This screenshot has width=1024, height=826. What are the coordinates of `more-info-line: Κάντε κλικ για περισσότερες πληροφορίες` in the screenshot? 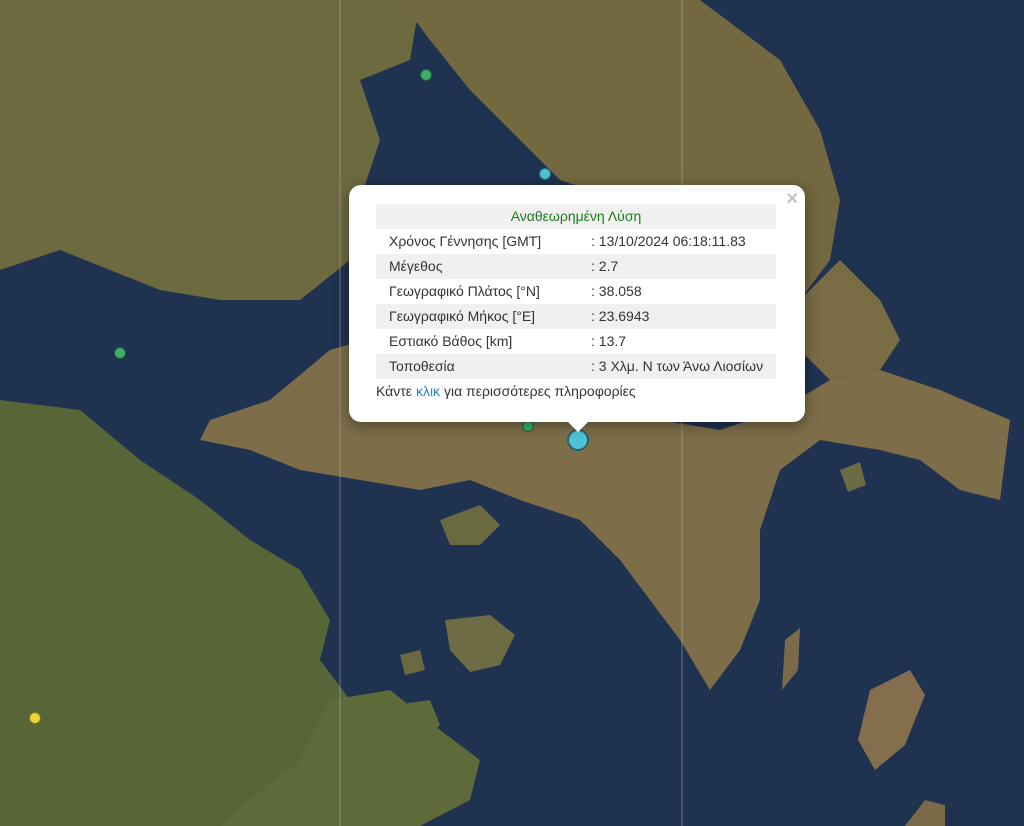 It's located at (576, 391).